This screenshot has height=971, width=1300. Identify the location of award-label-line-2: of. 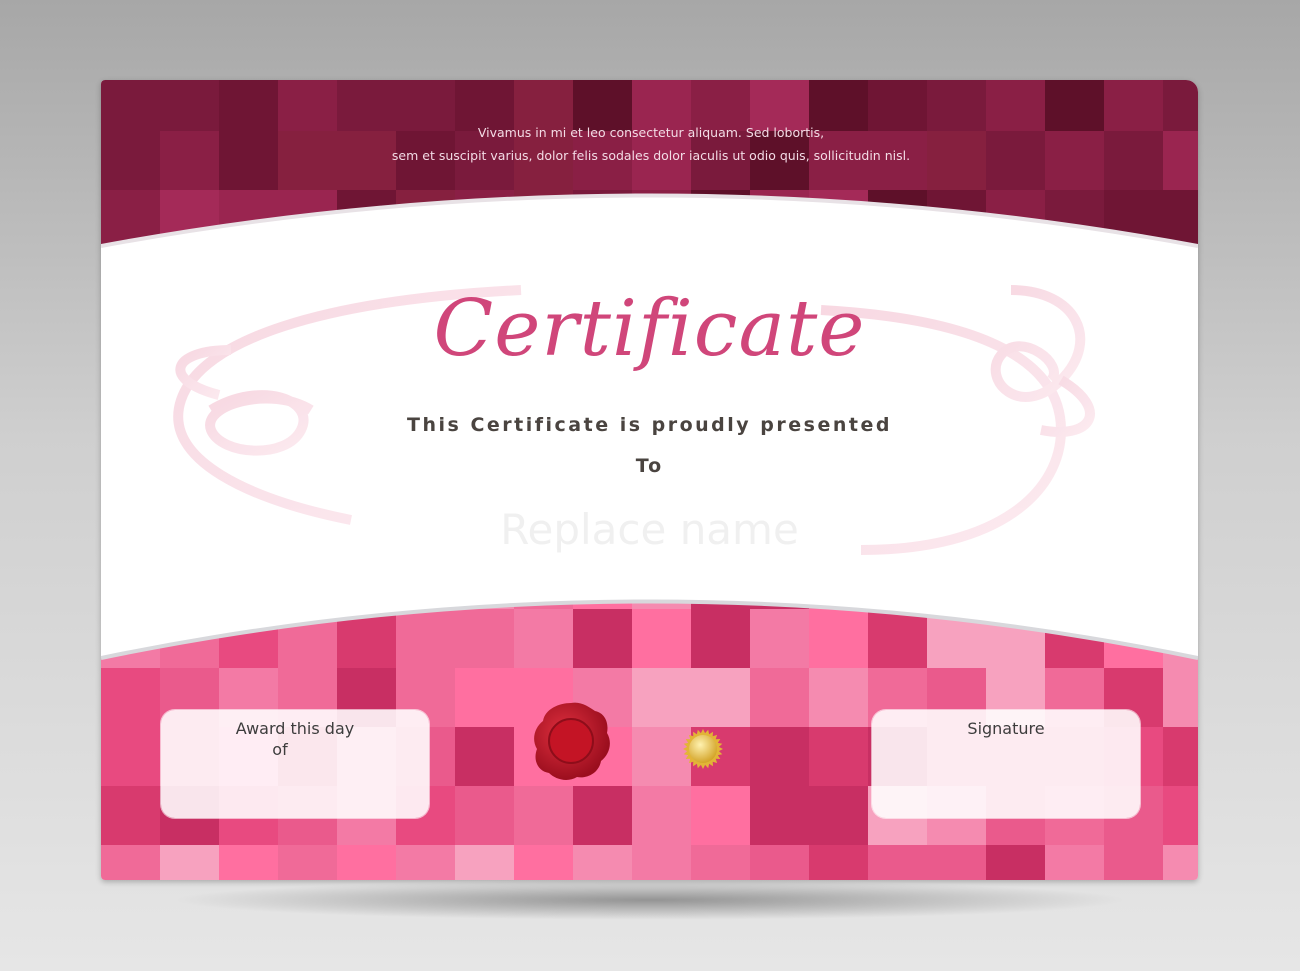
(280, 749).